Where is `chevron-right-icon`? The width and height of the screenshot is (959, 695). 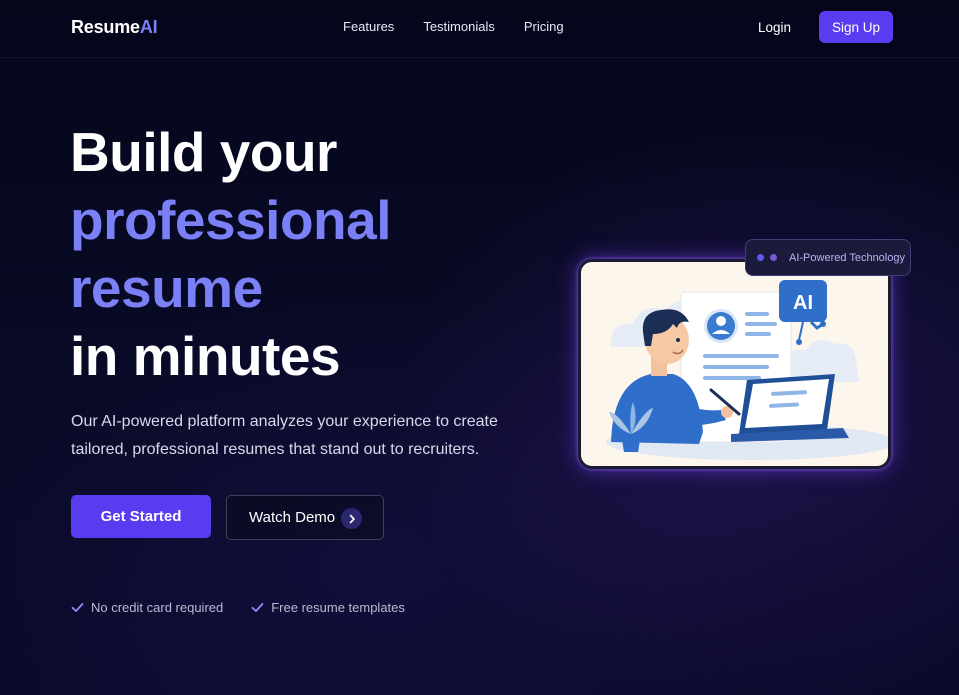
chevron-right-icon is located at coordinates (351, 518).